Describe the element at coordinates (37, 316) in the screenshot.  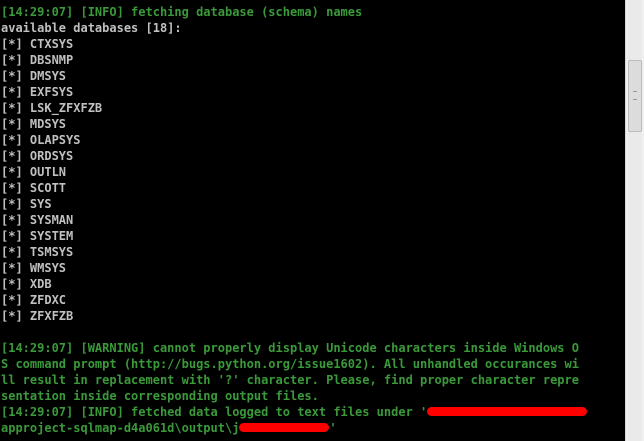
I see `console-line-text: [*] ZFXFZB` at that location.